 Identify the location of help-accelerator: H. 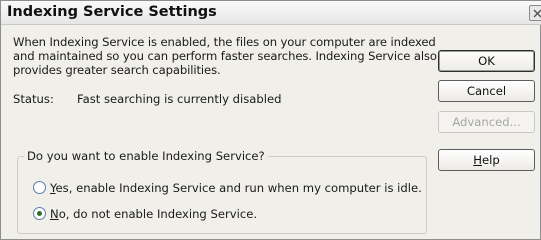
(477, 160).